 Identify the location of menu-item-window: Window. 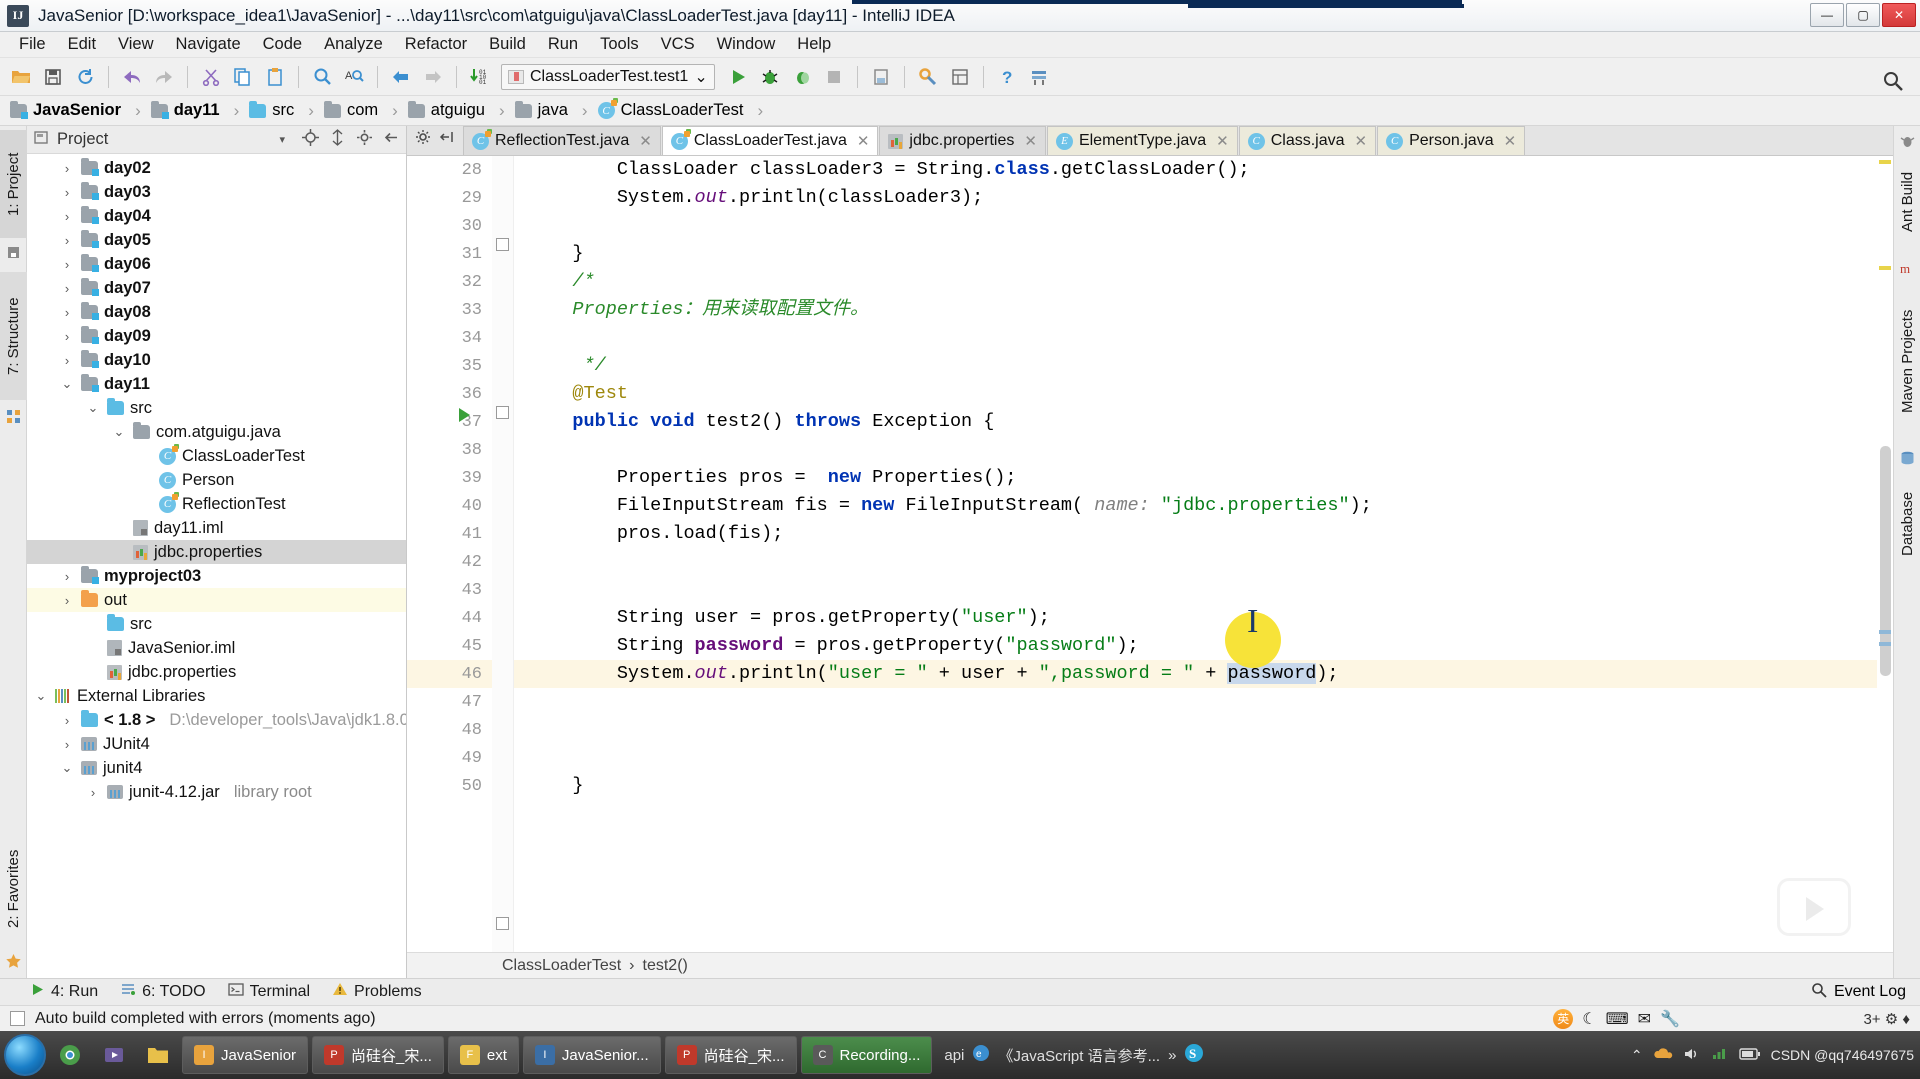
(746, 44).